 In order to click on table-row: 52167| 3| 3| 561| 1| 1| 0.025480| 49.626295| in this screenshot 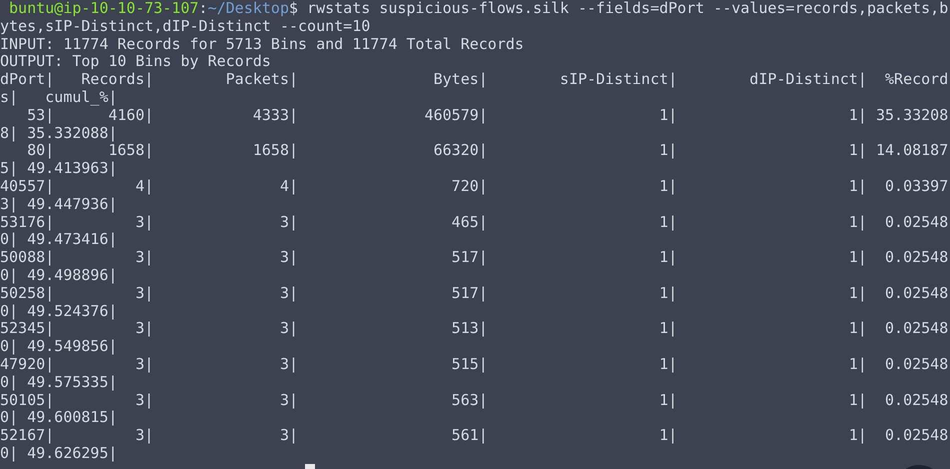, I will do `click(474, 445)`.